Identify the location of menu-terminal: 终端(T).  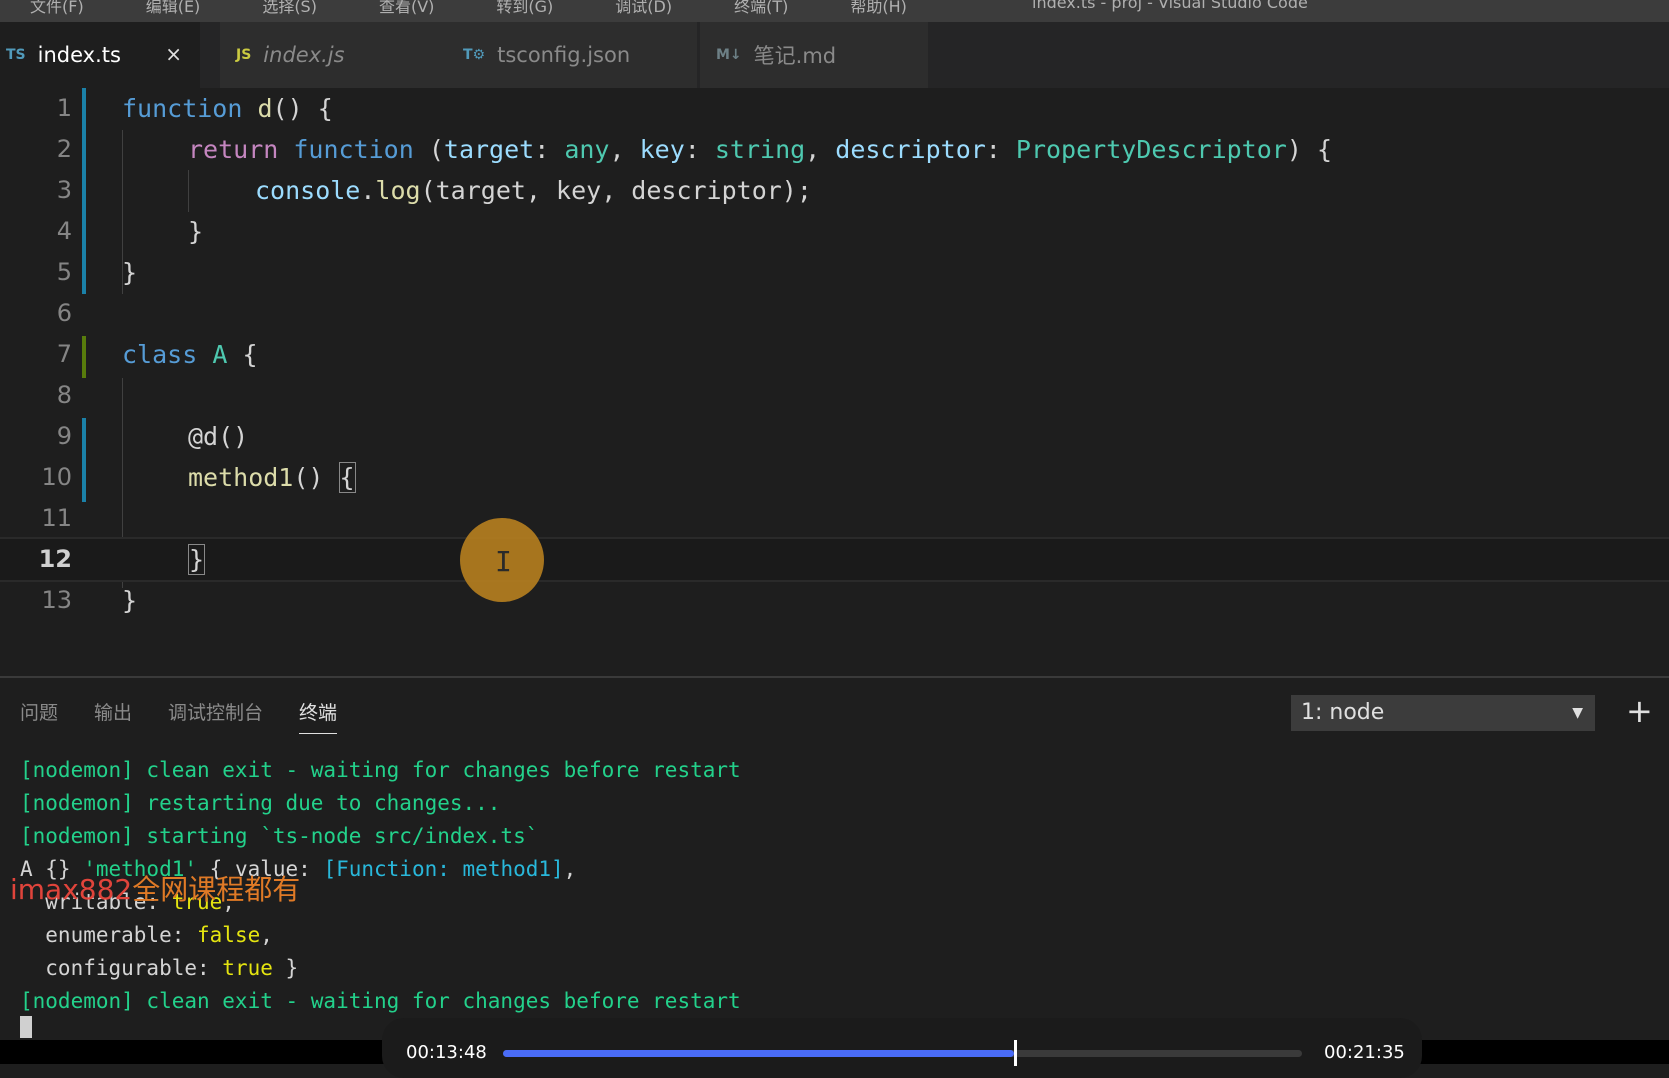
(761, 8).